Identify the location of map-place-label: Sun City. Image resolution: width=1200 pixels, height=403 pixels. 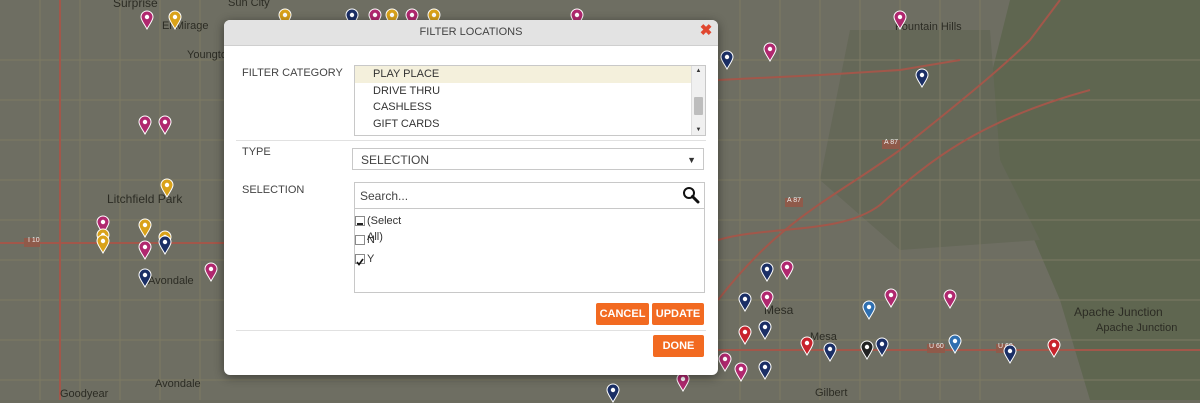
(249, 4).